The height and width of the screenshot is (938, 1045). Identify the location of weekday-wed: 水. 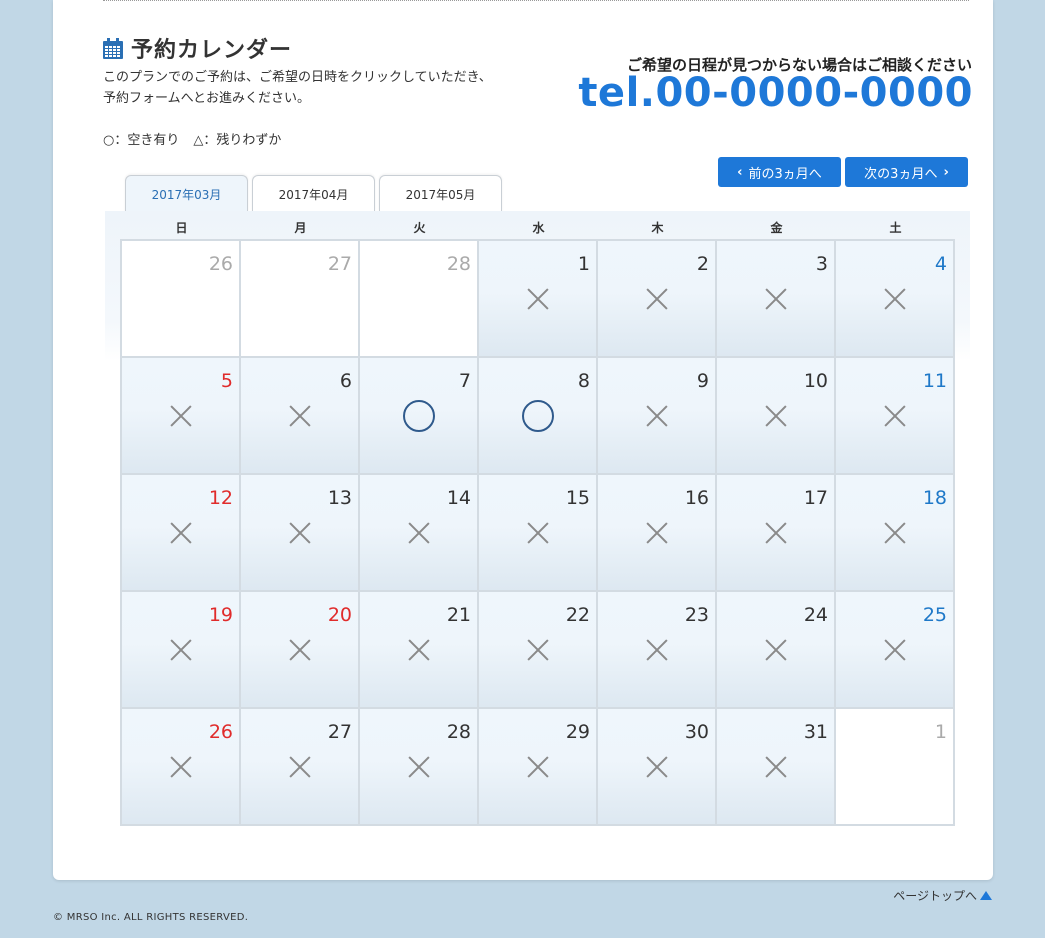
(538, 228).